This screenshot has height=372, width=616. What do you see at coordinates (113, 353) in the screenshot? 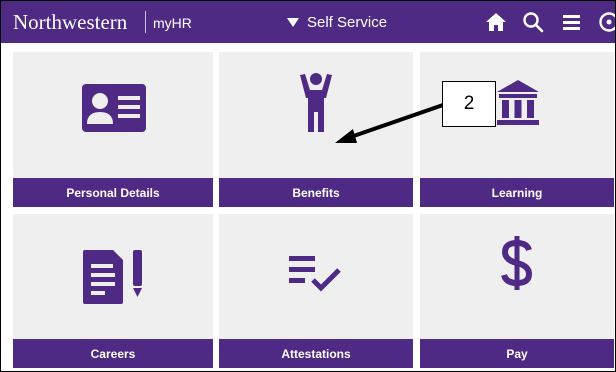
I see `tile-label: Careers` at bounding box center [113, 353].